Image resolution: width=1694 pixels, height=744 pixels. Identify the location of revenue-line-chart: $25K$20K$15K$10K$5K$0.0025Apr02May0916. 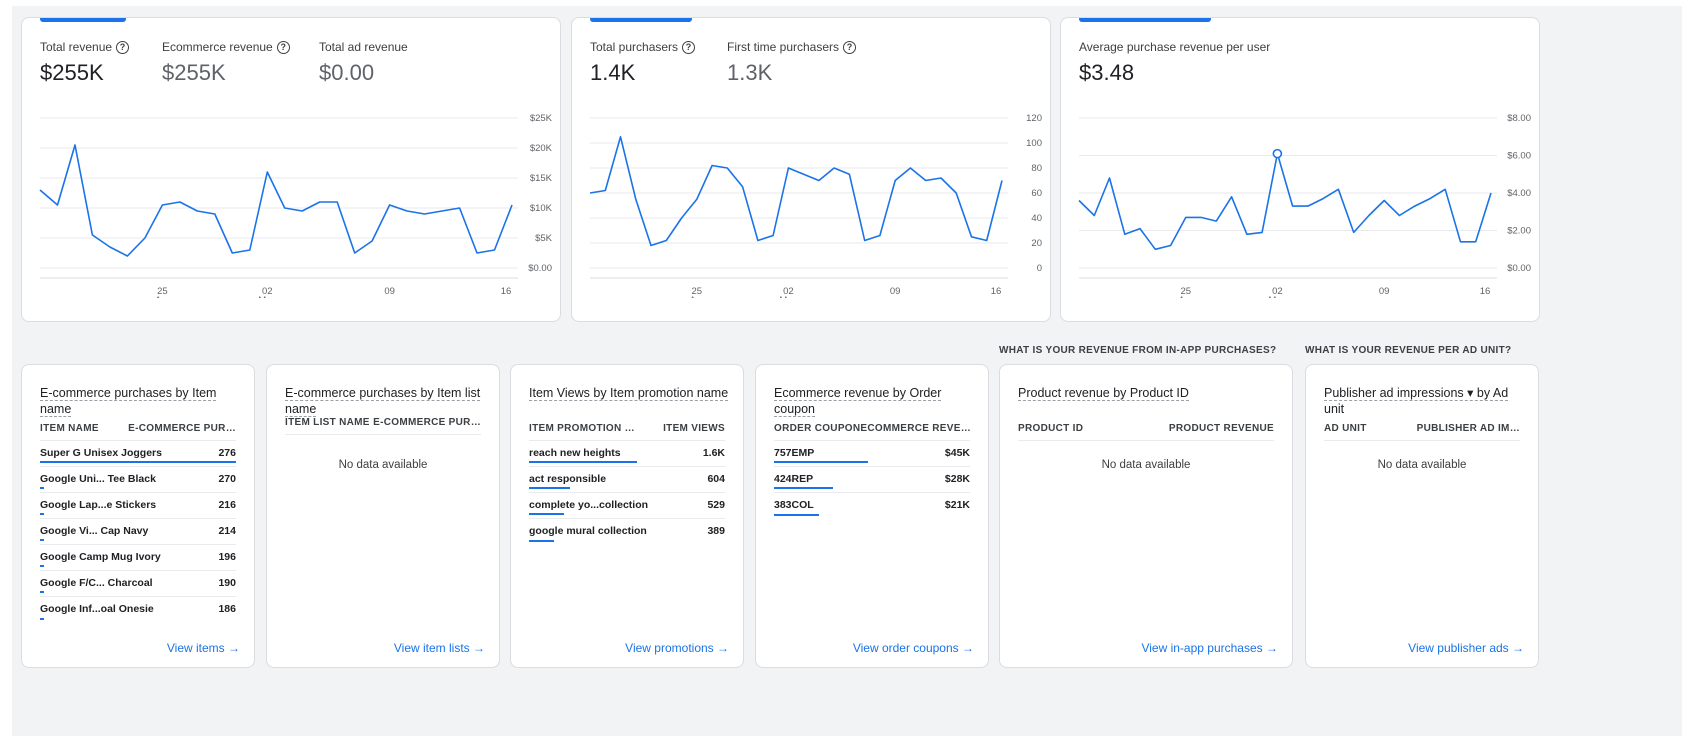
(291, 198).